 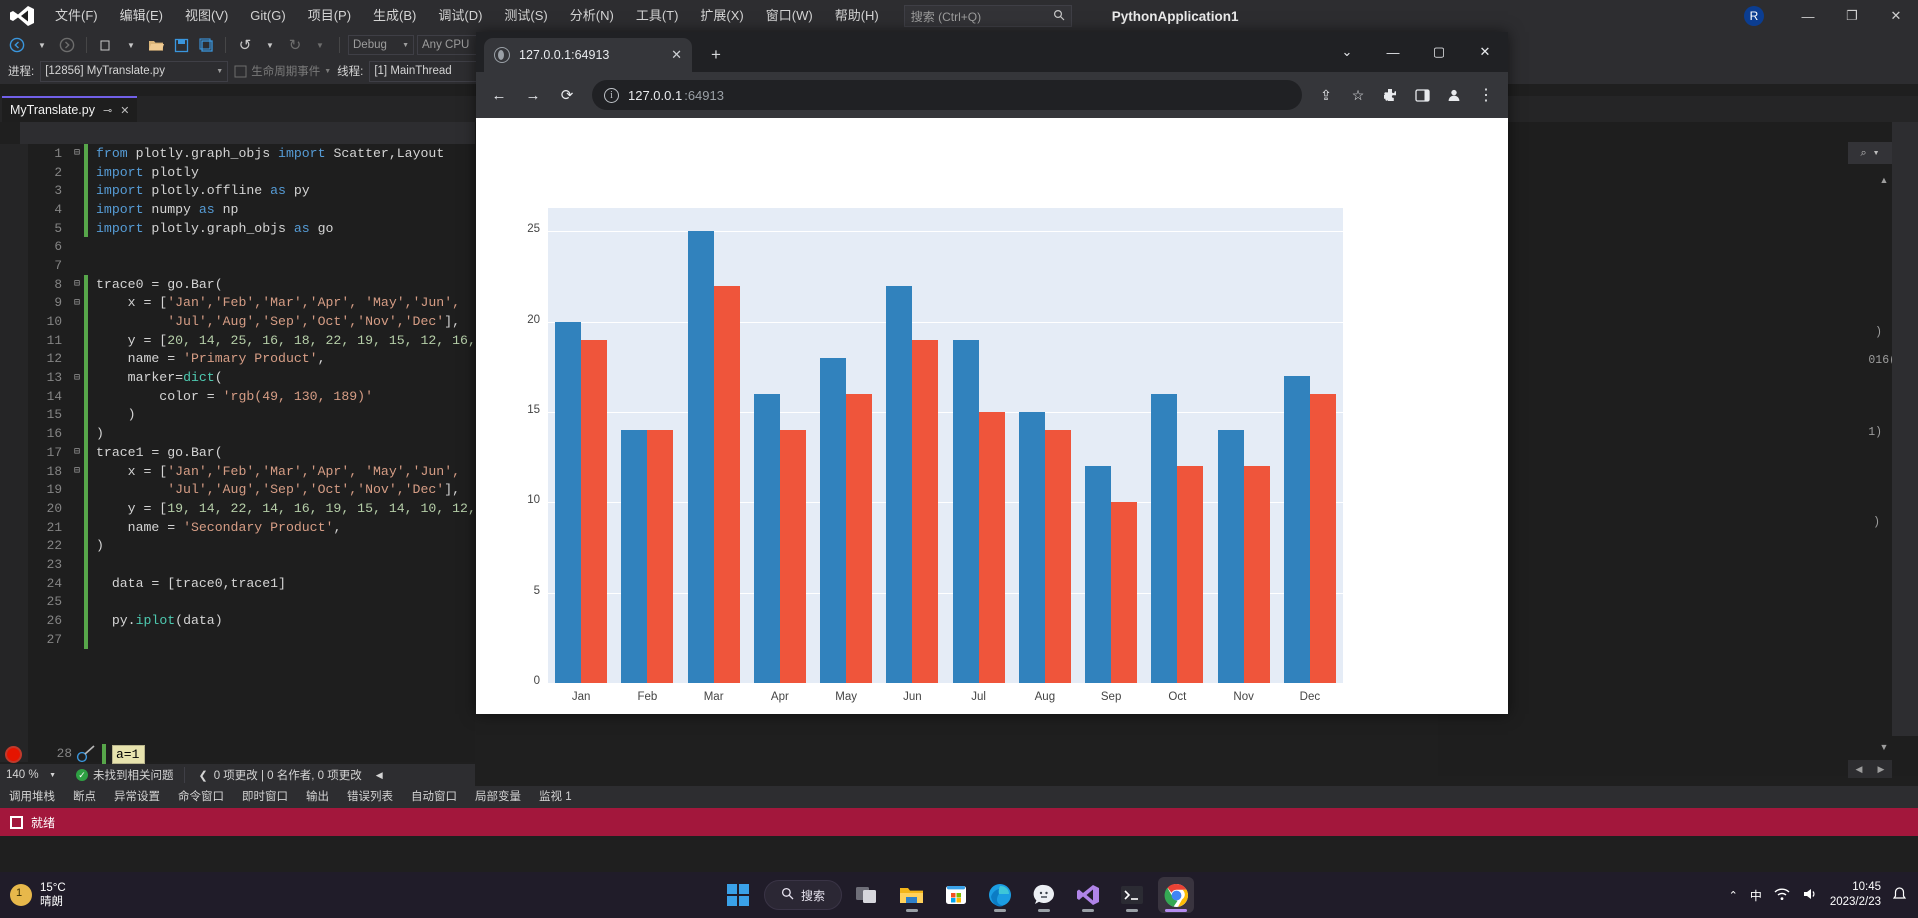 I want to click on new-project-icon, so click(x=106, y=45).